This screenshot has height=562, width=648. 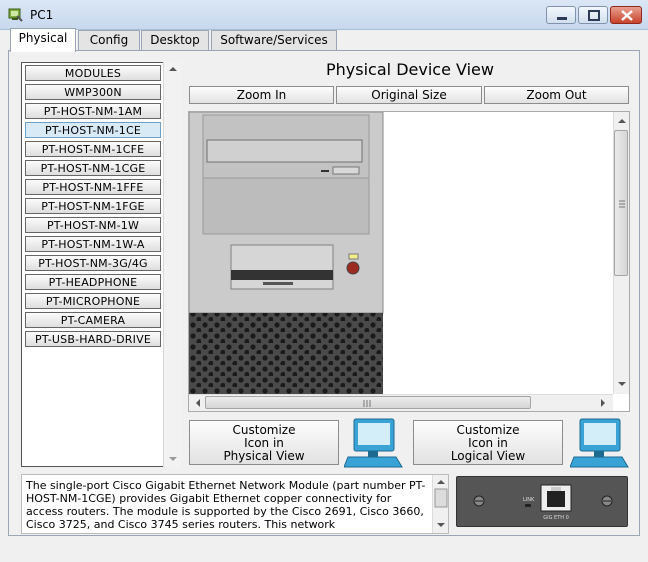 What do you see at coordinates (15, 15) in the screenshot?
I see `pc-app-icon` at bounding box center [15, 15].